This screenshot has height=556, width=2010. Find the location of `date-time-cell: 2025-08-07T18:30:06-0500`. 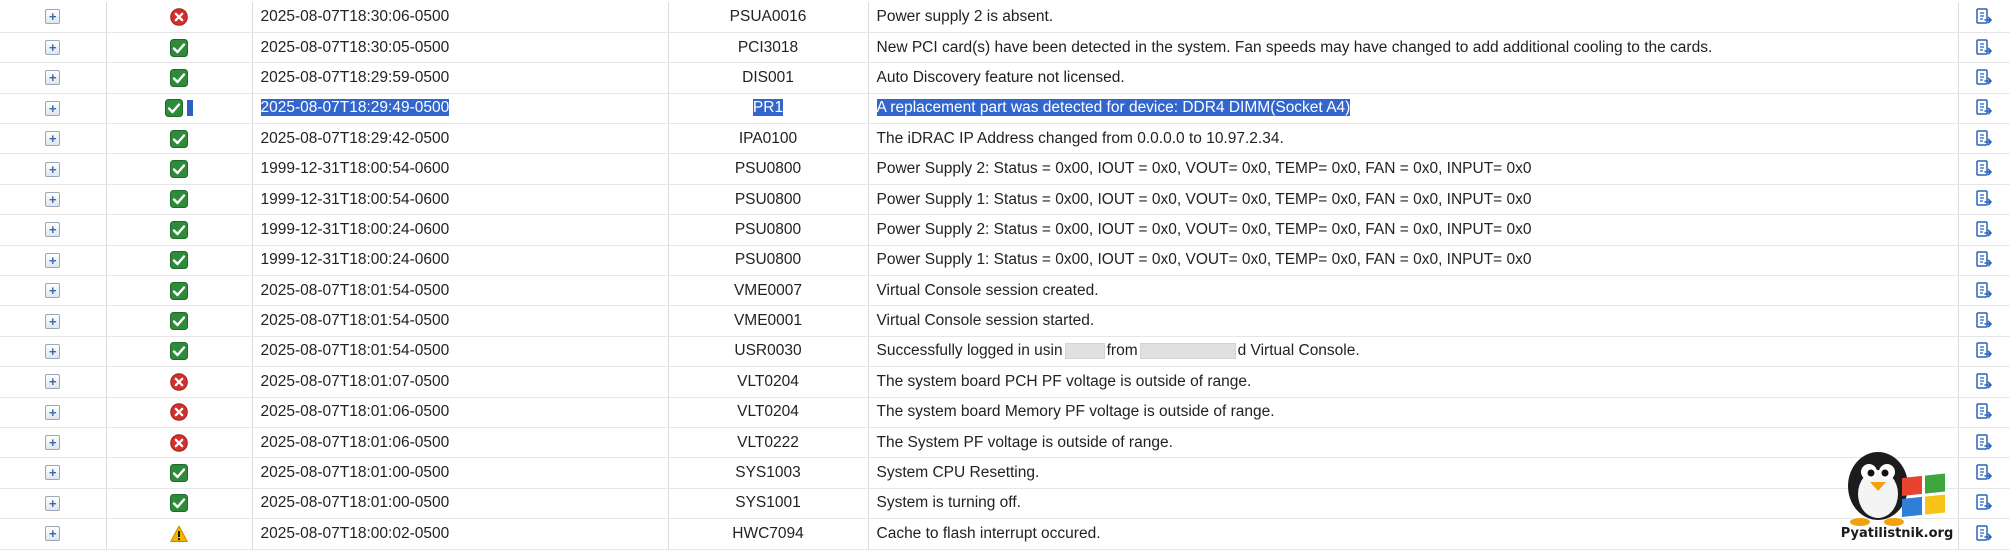

date-time-cell: 2025-08-07T18:30:06-0500 is located at coordinates (460, 17).